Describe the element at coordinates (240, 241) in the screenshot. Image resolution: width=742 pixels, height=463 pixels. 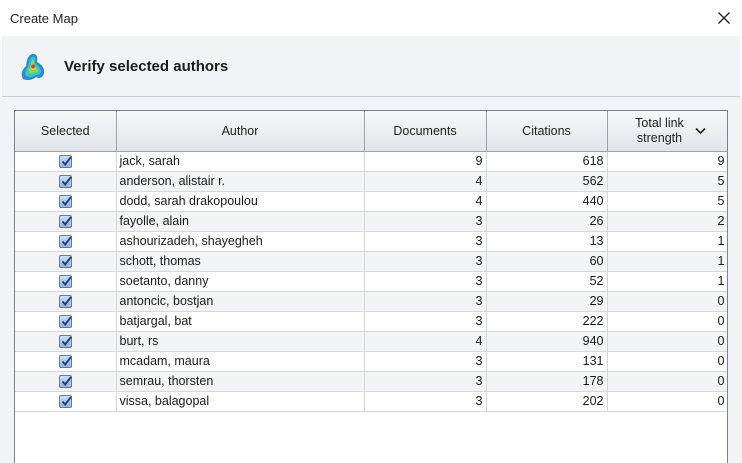
I see `author-cell: ashourizadeh, shayegheh` at that location.